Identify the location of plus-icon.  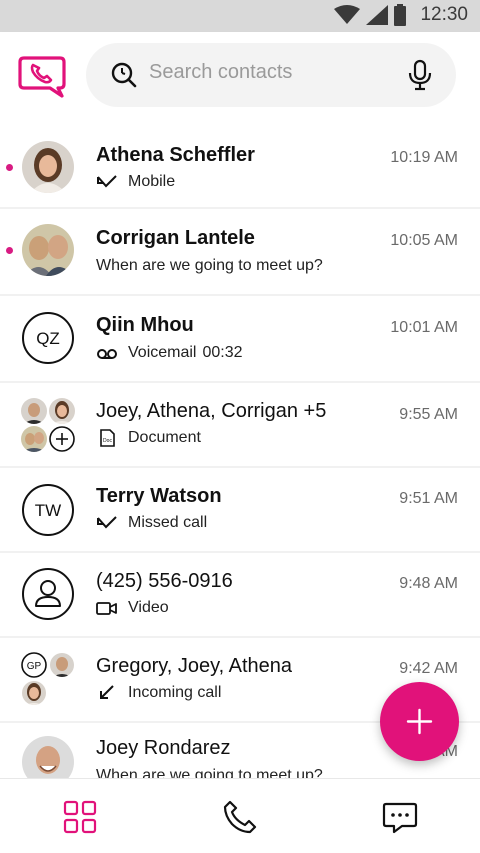
(419, 721).